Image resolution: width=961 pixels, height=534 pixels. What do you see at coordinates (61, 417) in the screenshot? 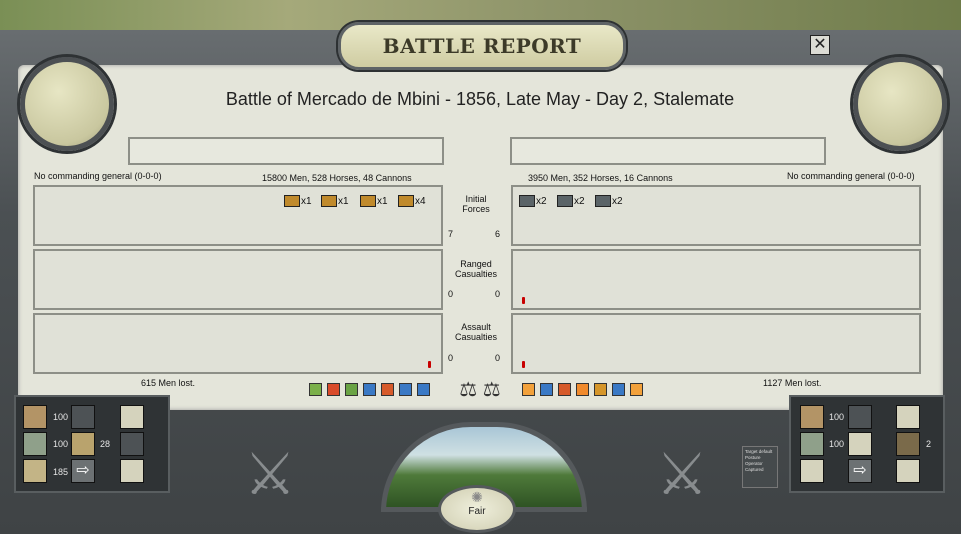
I see `left-supply-value: 100` at bounding box center [61, 417].